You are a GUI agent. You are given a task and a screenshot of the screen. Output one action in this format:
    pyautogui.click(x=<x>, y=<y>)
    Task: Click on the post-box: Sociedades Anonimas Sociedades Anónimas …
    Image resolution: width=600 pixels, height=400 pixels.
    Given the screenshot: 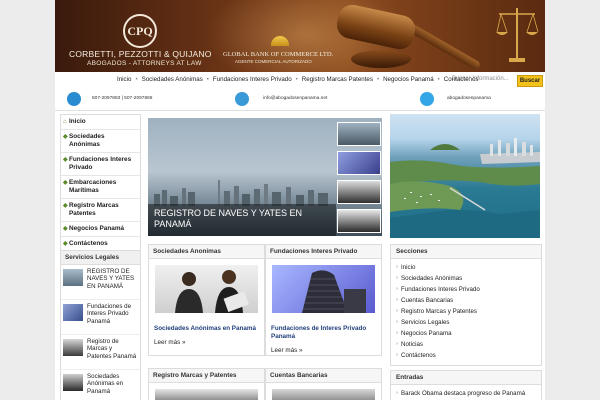 What is the action you would take?
    pyautogui.click(x=206, y=300)
    